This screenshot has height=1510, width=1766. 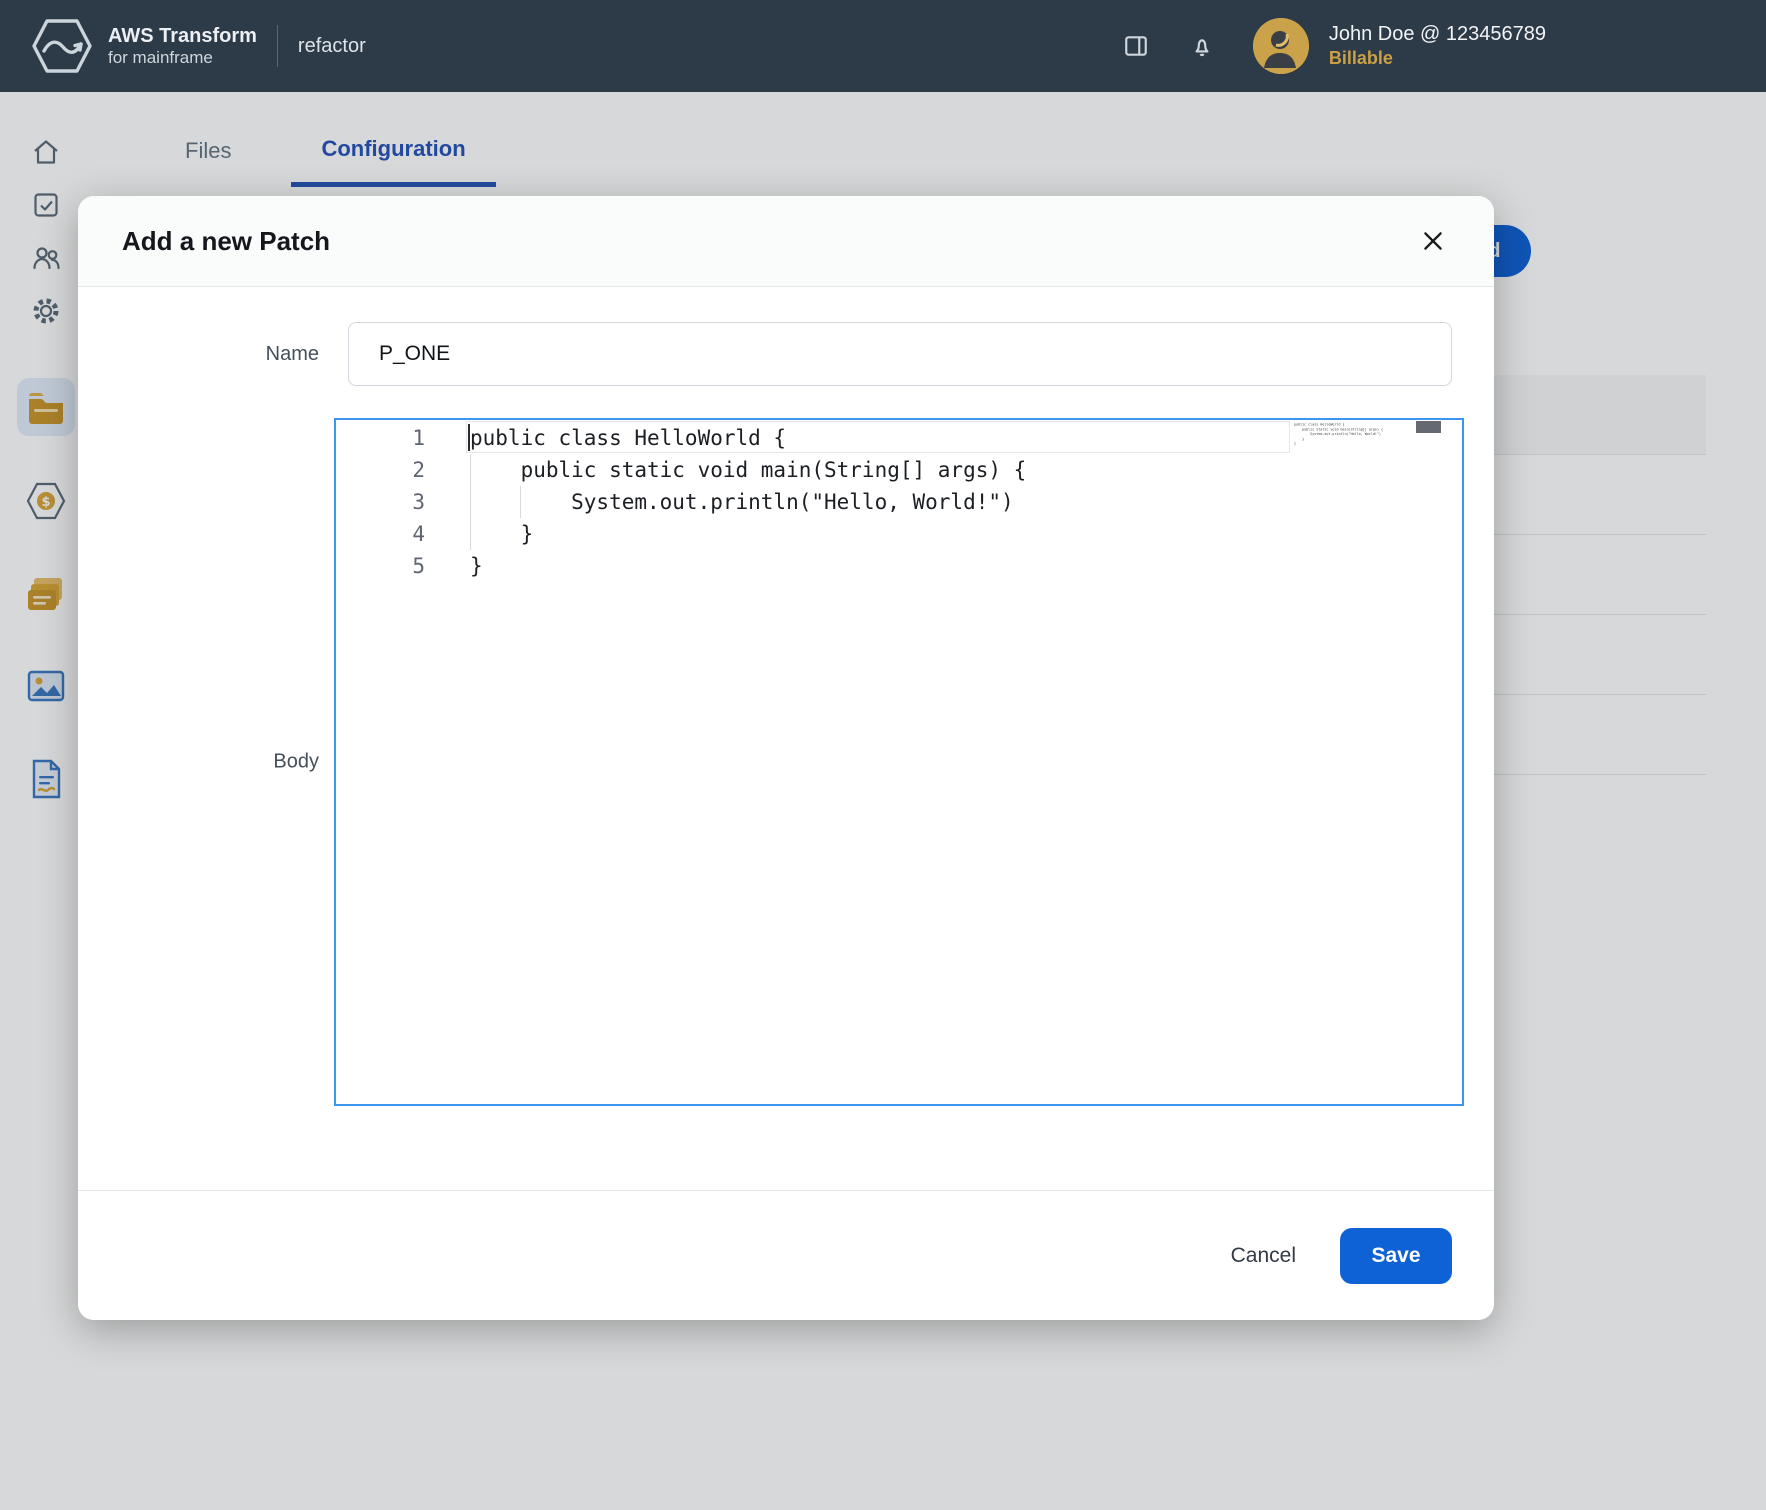 I want to click on side-panel-icon, so click(x=1136, y=46).